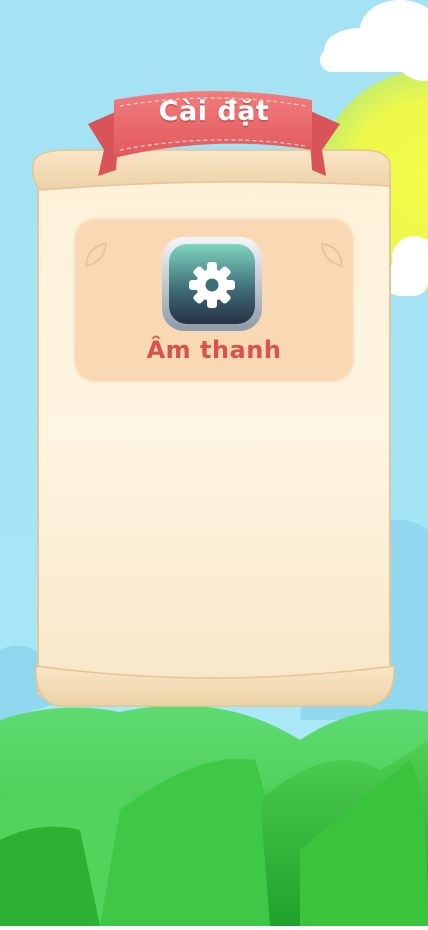 The height and width of the screenshot is (930, 428). Describe the element at coordinates (214, 350) in the screenshot. I see `sound-label: Âm thanh` at that location.